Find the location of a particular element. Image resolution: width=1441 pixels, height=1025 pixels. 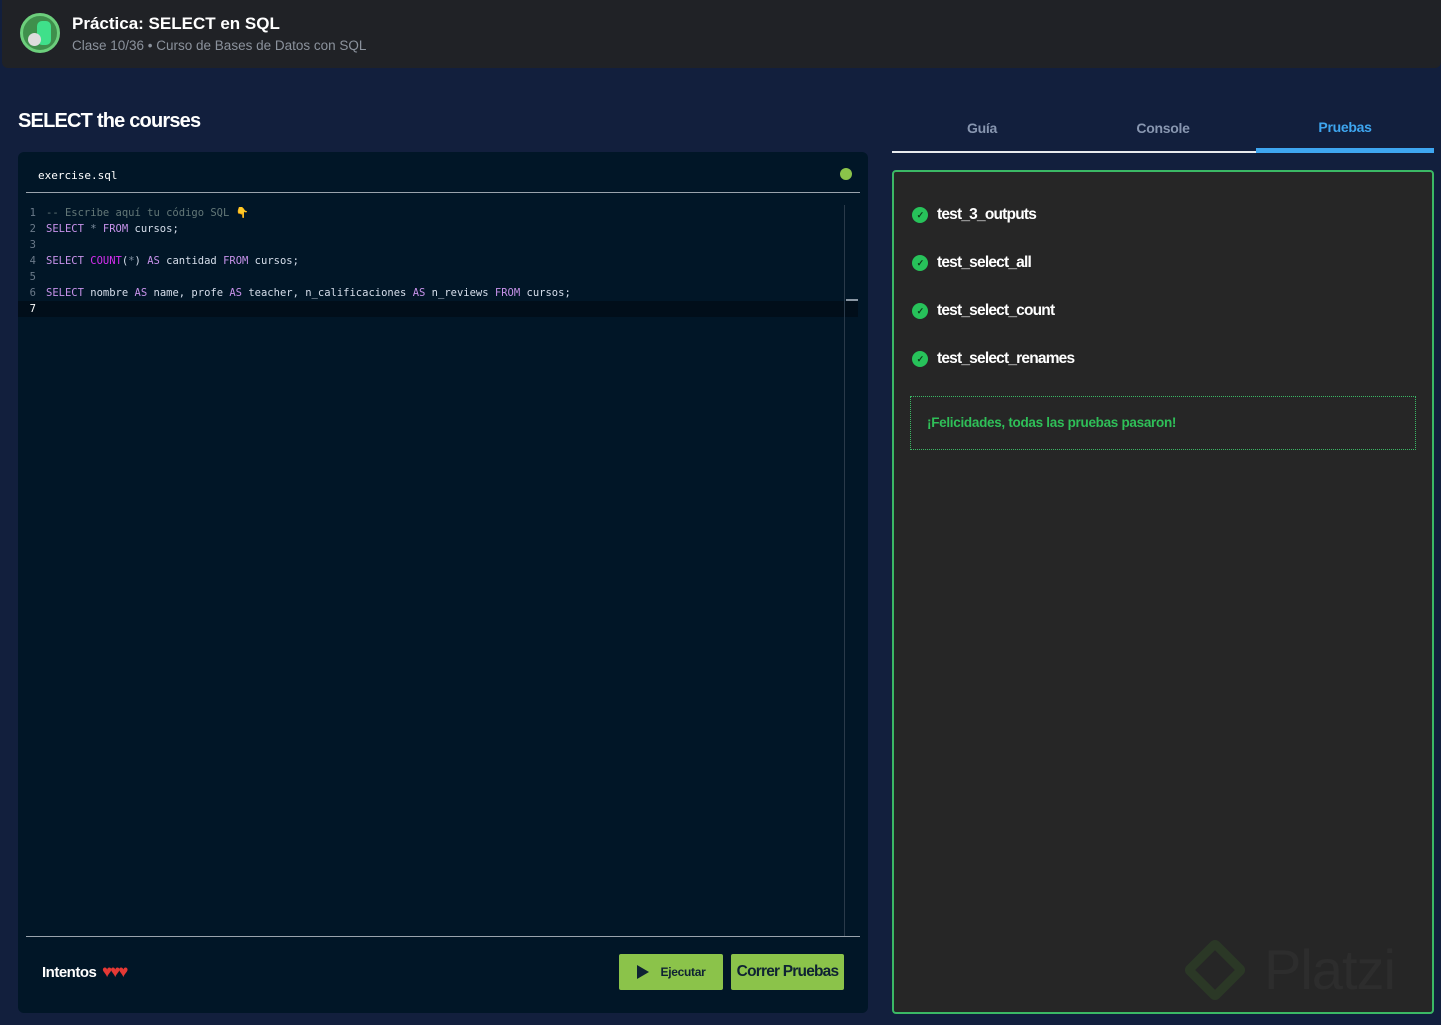

line-number: 7 is located at coordinates (32, 309).